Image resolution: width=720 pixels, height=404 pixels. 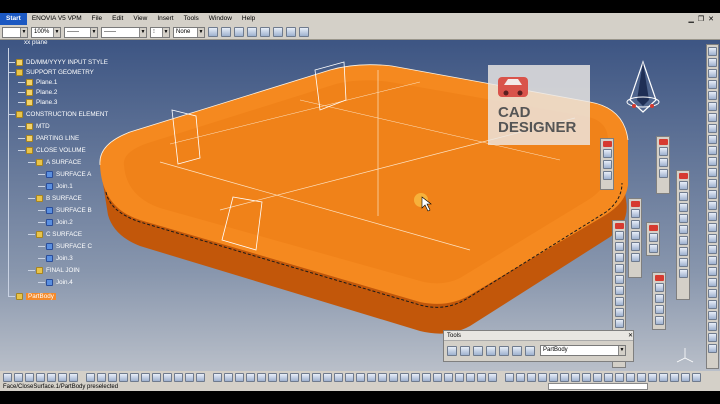 I want to click on tree-node: A SURFACE, so click(x=58, y=162).